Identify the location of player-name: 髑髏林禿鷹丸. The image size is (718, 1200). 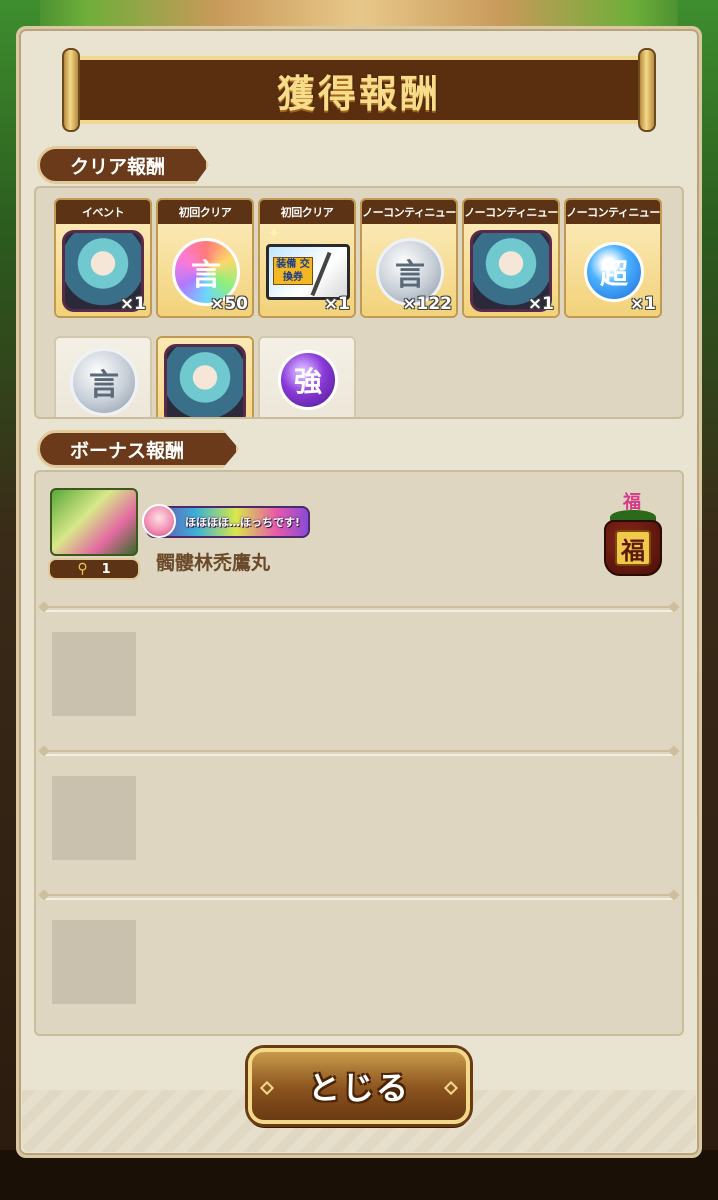
(213, 563).